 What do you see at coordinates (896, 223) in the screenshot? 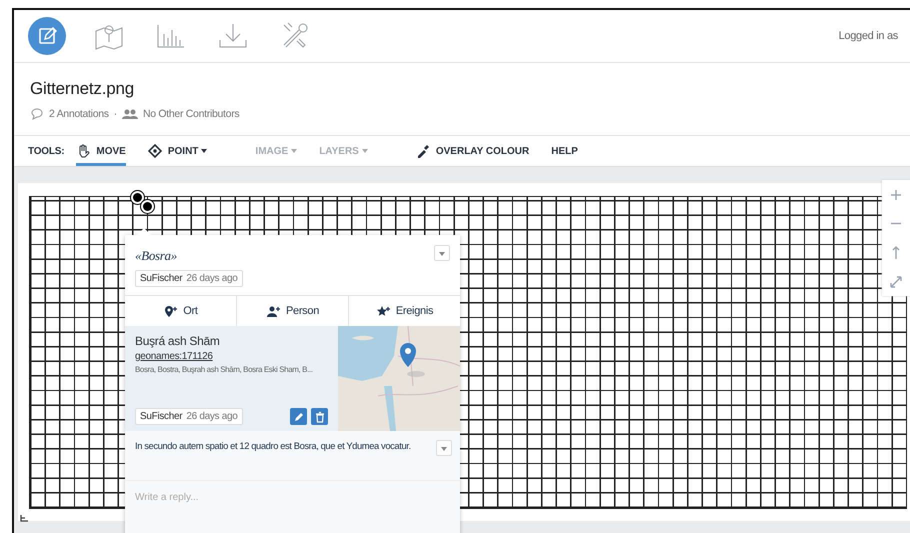
I see `zoom-out-icon` at bounding box center [896, 223].